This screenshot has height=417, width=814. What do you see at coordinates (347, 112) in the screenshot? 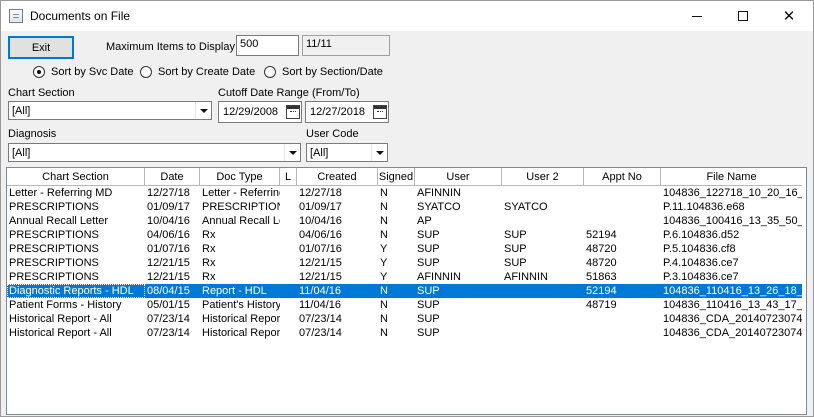
I see `cutoff-to-date-picker: 12/27/2018` at bounding box center [347, 112].